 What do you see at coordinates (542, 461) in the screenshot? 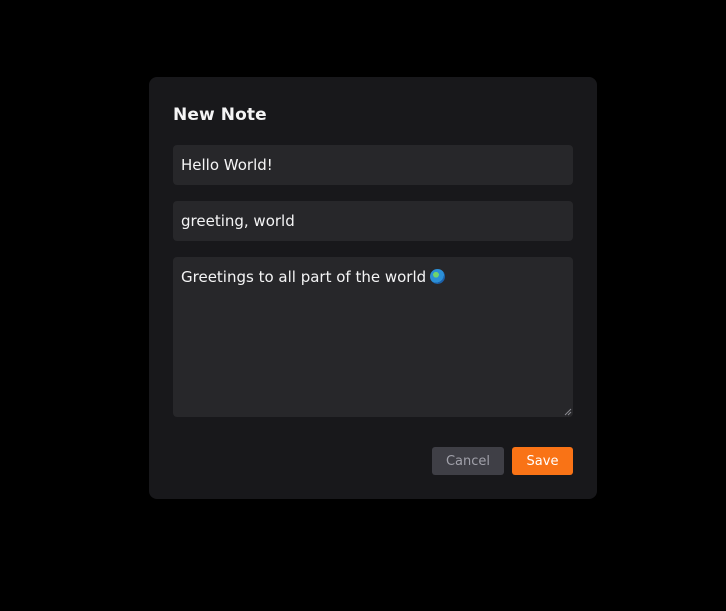
I see `save-button: Save` at bounding box center [542, 461].